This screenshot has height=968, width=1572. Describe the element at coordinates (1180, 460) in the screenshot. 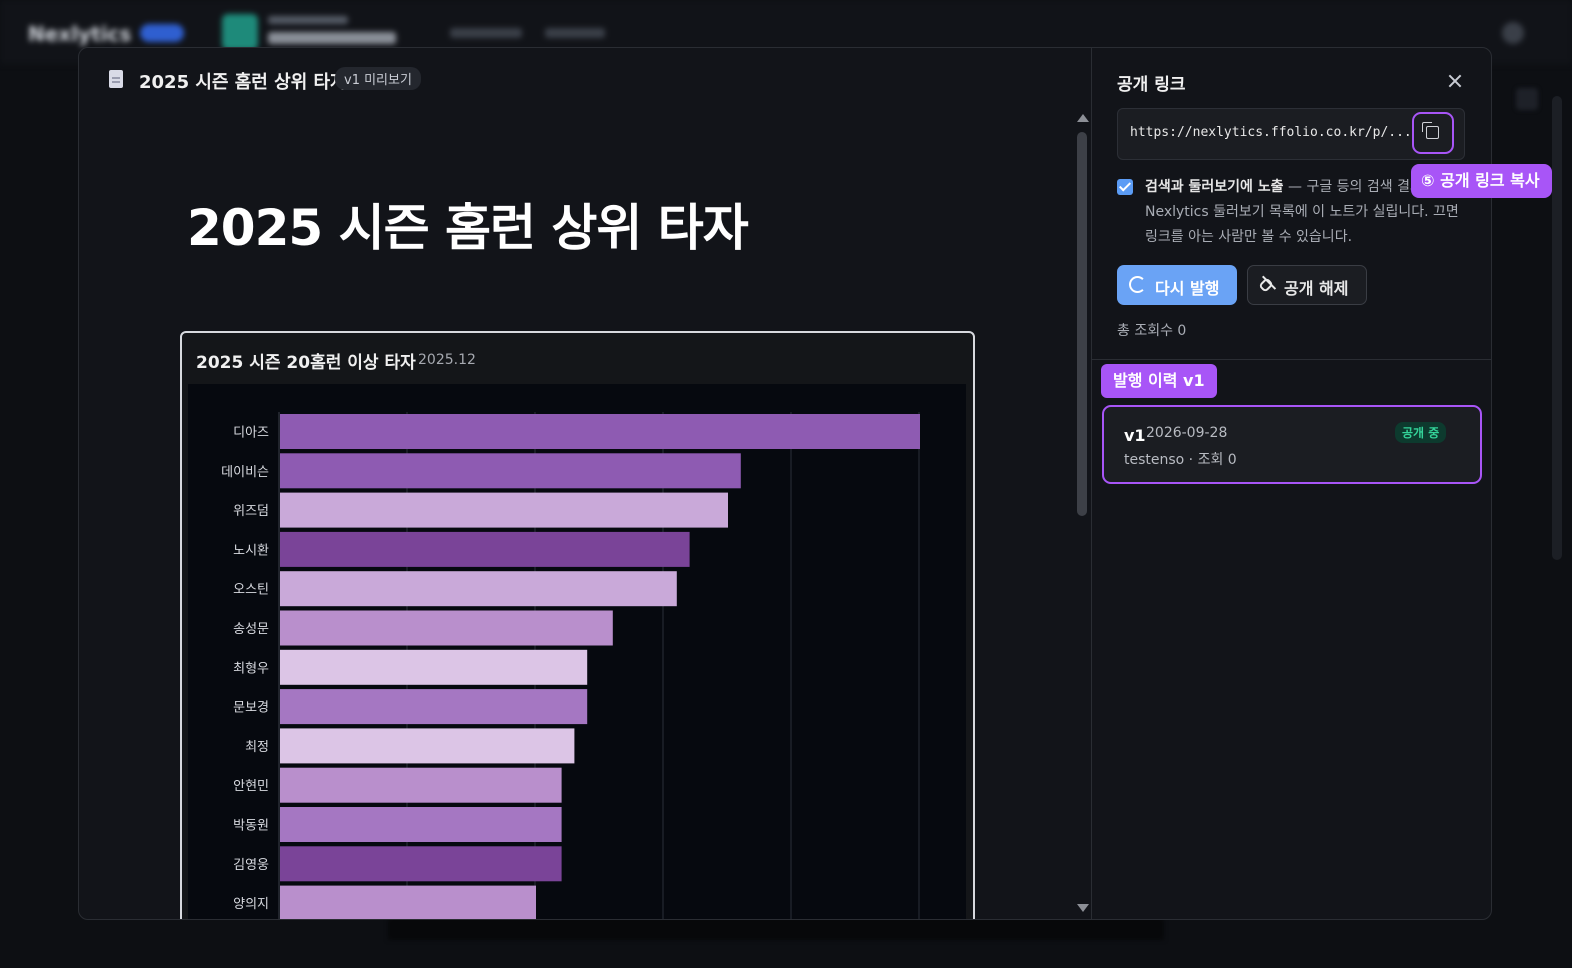

I see `history-meta: testenso · 조회 0` at that location.